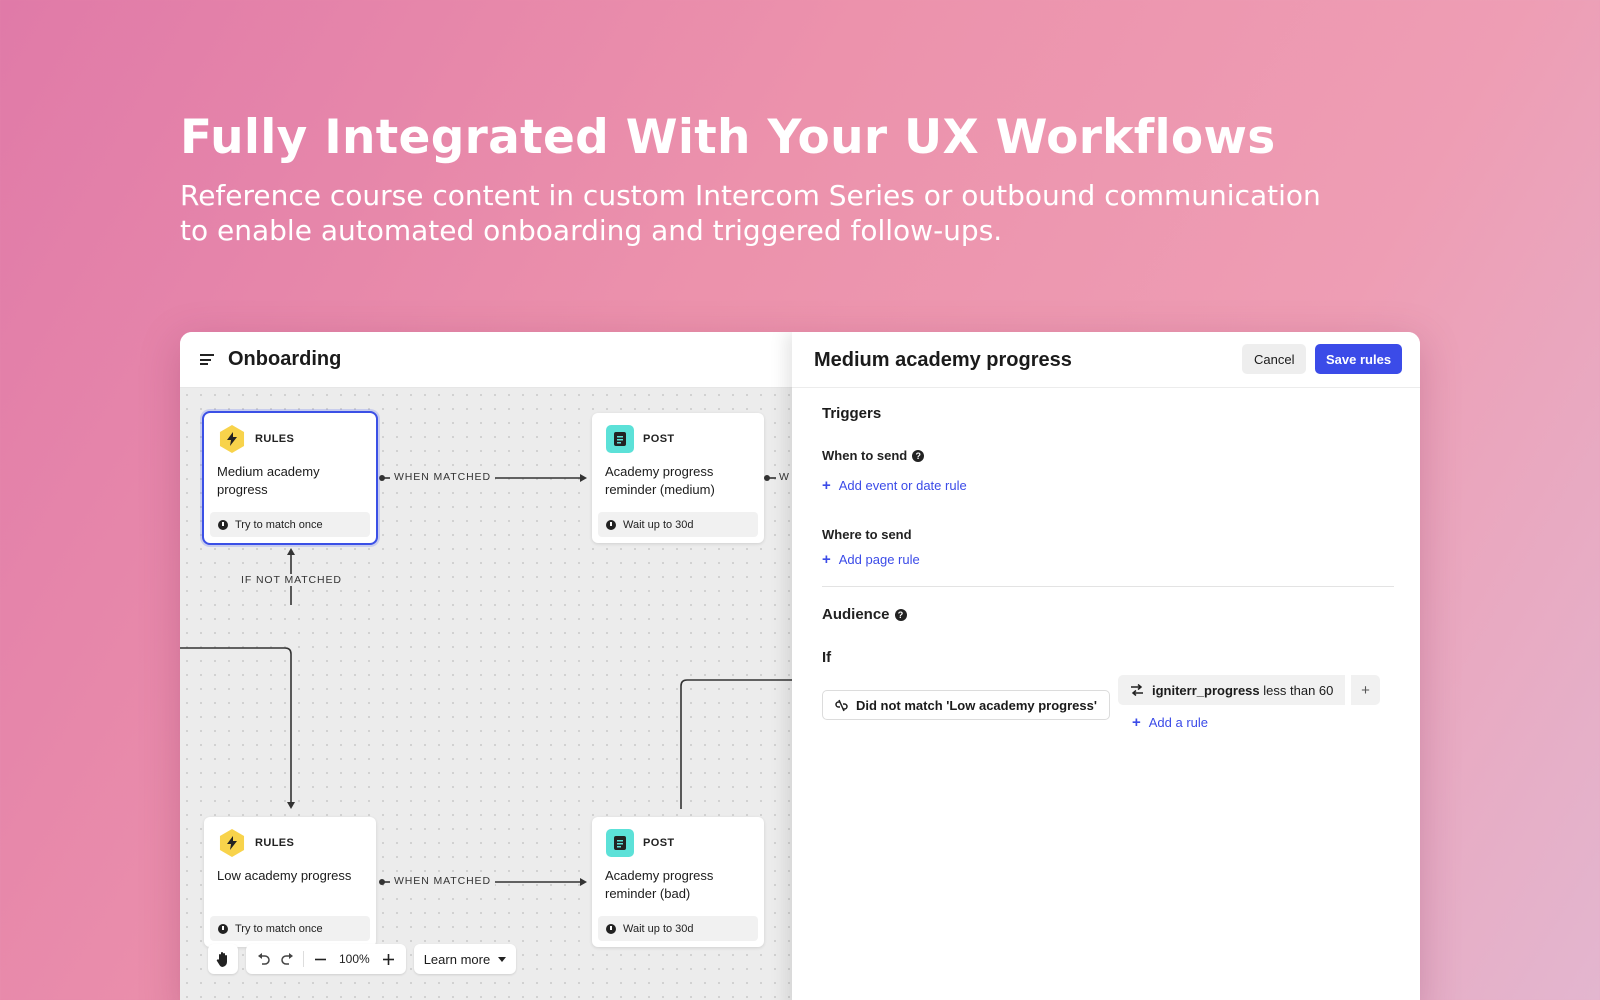 The height and width of the screenshot is (1000, 1600). Describe the element at coordinates (1365, 690) in the screenshot. I see `add-condition-plus-button: +` at that location.